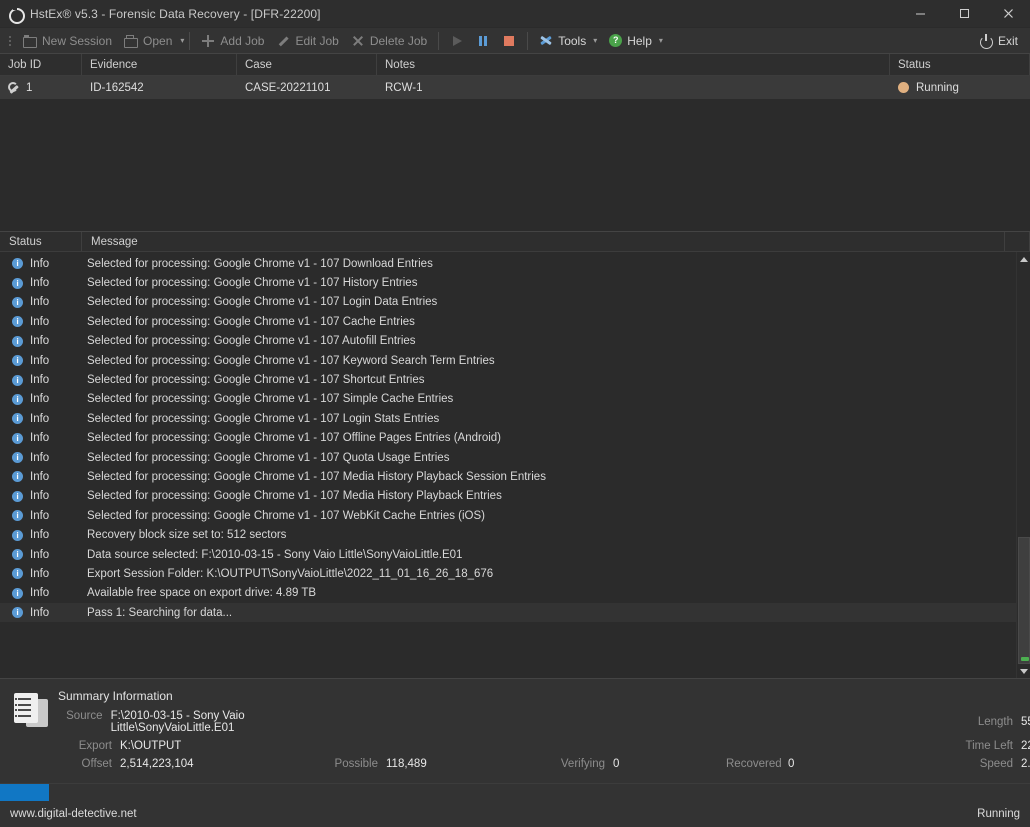  What do you see at coordinates (989, 746) in the screenshot?
I see `time-left-label: Time Left` at bounding box center [989, 746].